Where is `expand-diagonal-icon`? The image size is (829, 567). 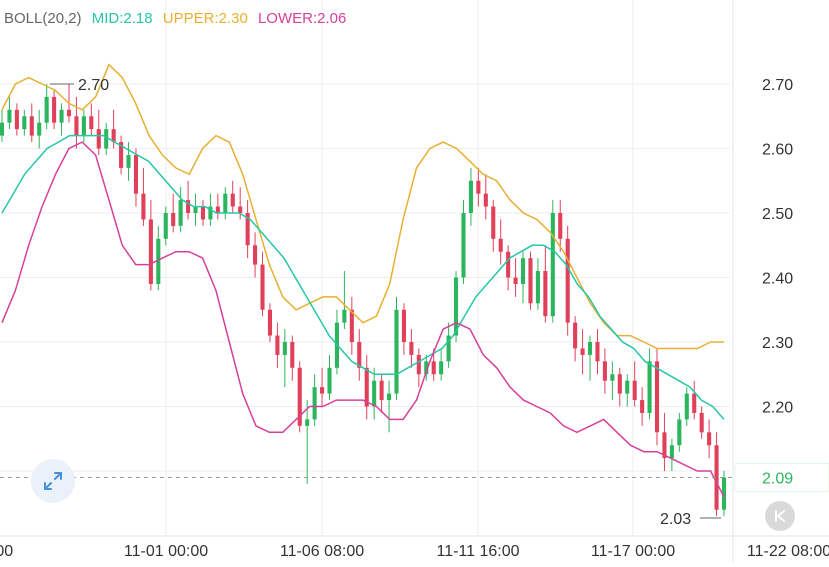
expand-diagonal-icon is located at coordinates (53, 481).